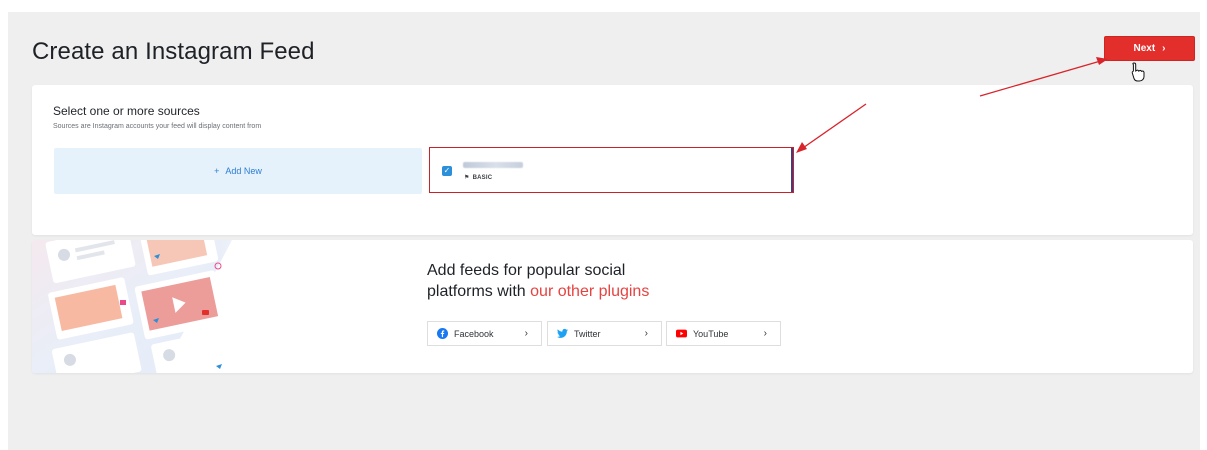 The height and width of the screenshot is (450, 1207). I want to click on twitter-icon, so click(562, 333).